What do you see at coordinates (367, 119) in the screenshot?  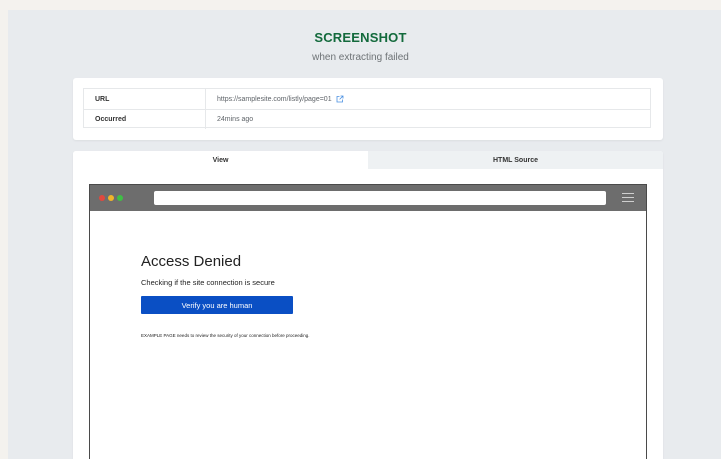 I see `info-row-occurred: Occurred 24mins ago` at bounding box center [367, 119].